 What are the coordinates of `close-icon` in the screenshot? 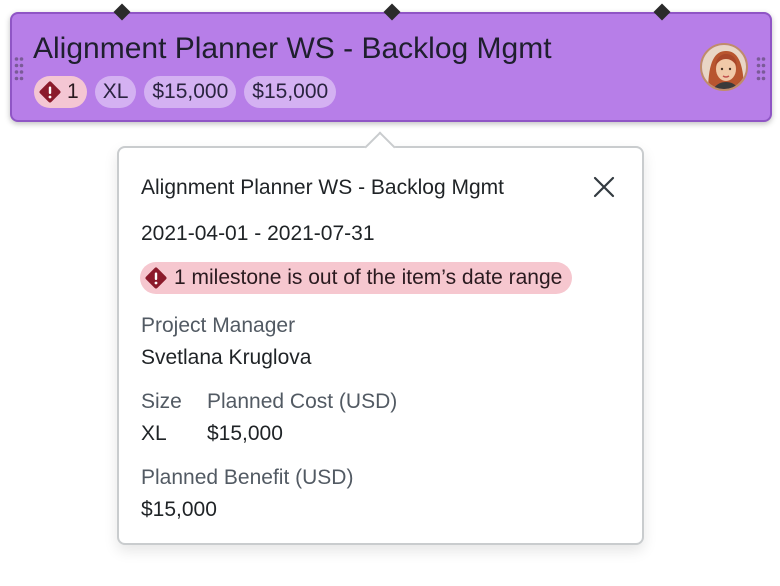 It's located at (604, 187).